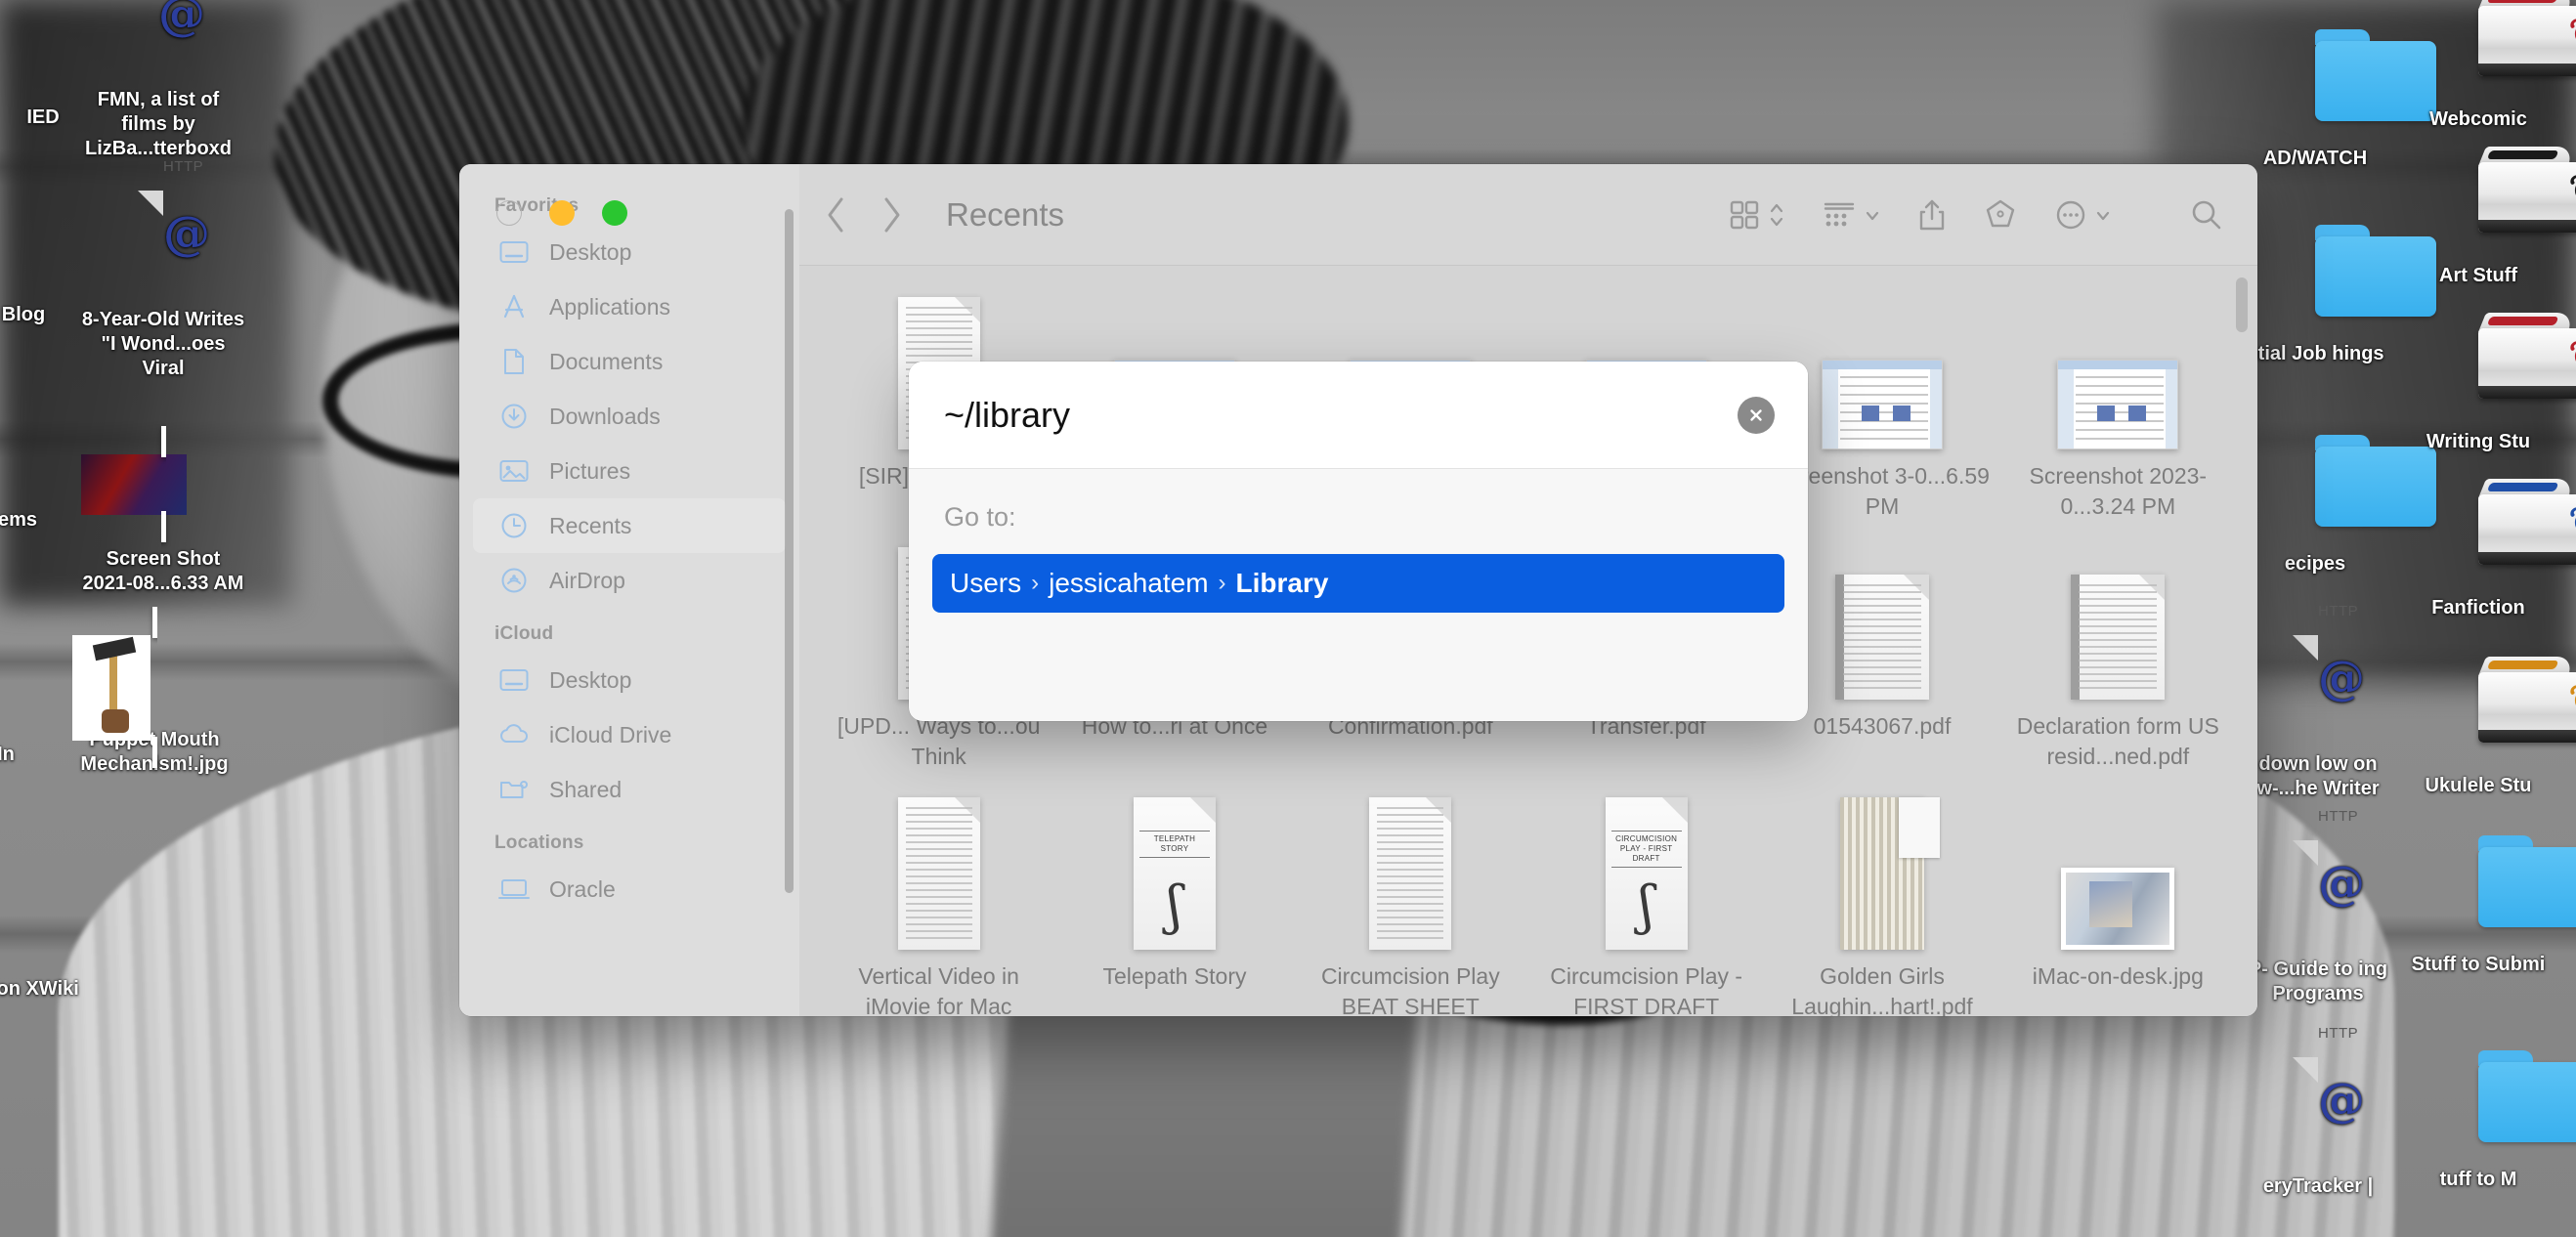 Image resolution: width=2576 pixels, height=1237 pixels. I want to click on essential-job-things-folder: ntial Job hings, so click(2334, 295).